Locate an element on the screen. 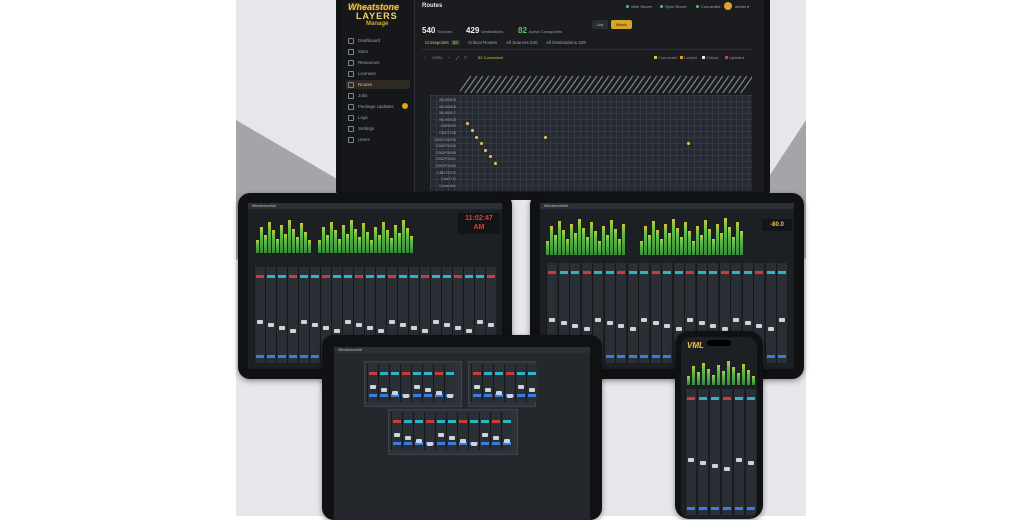  sidebar-item-settings: Settings is located at coordinates (378, 128).